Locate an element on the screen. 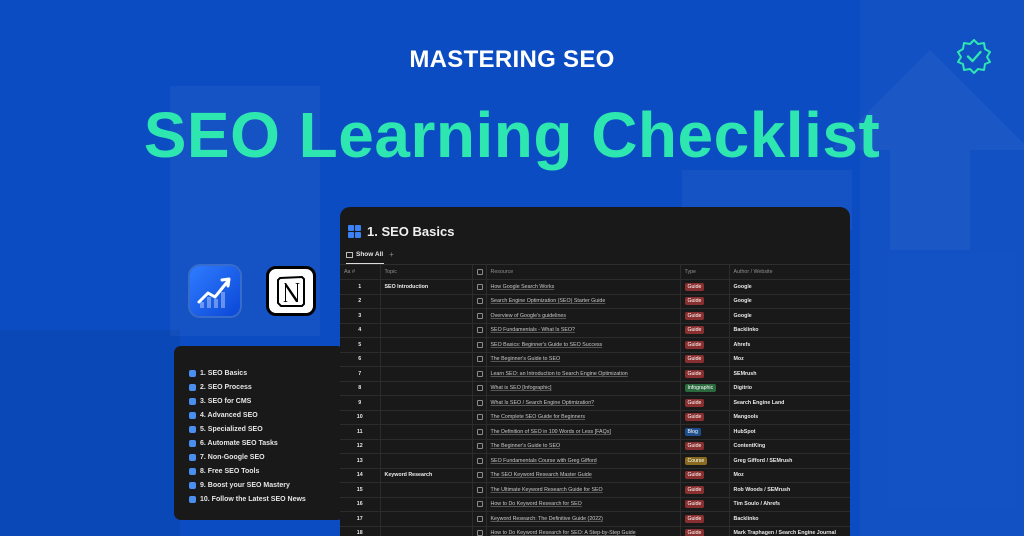 The image size is (1024, 536). column-header-type: Type is located at coordinates (705, 272).